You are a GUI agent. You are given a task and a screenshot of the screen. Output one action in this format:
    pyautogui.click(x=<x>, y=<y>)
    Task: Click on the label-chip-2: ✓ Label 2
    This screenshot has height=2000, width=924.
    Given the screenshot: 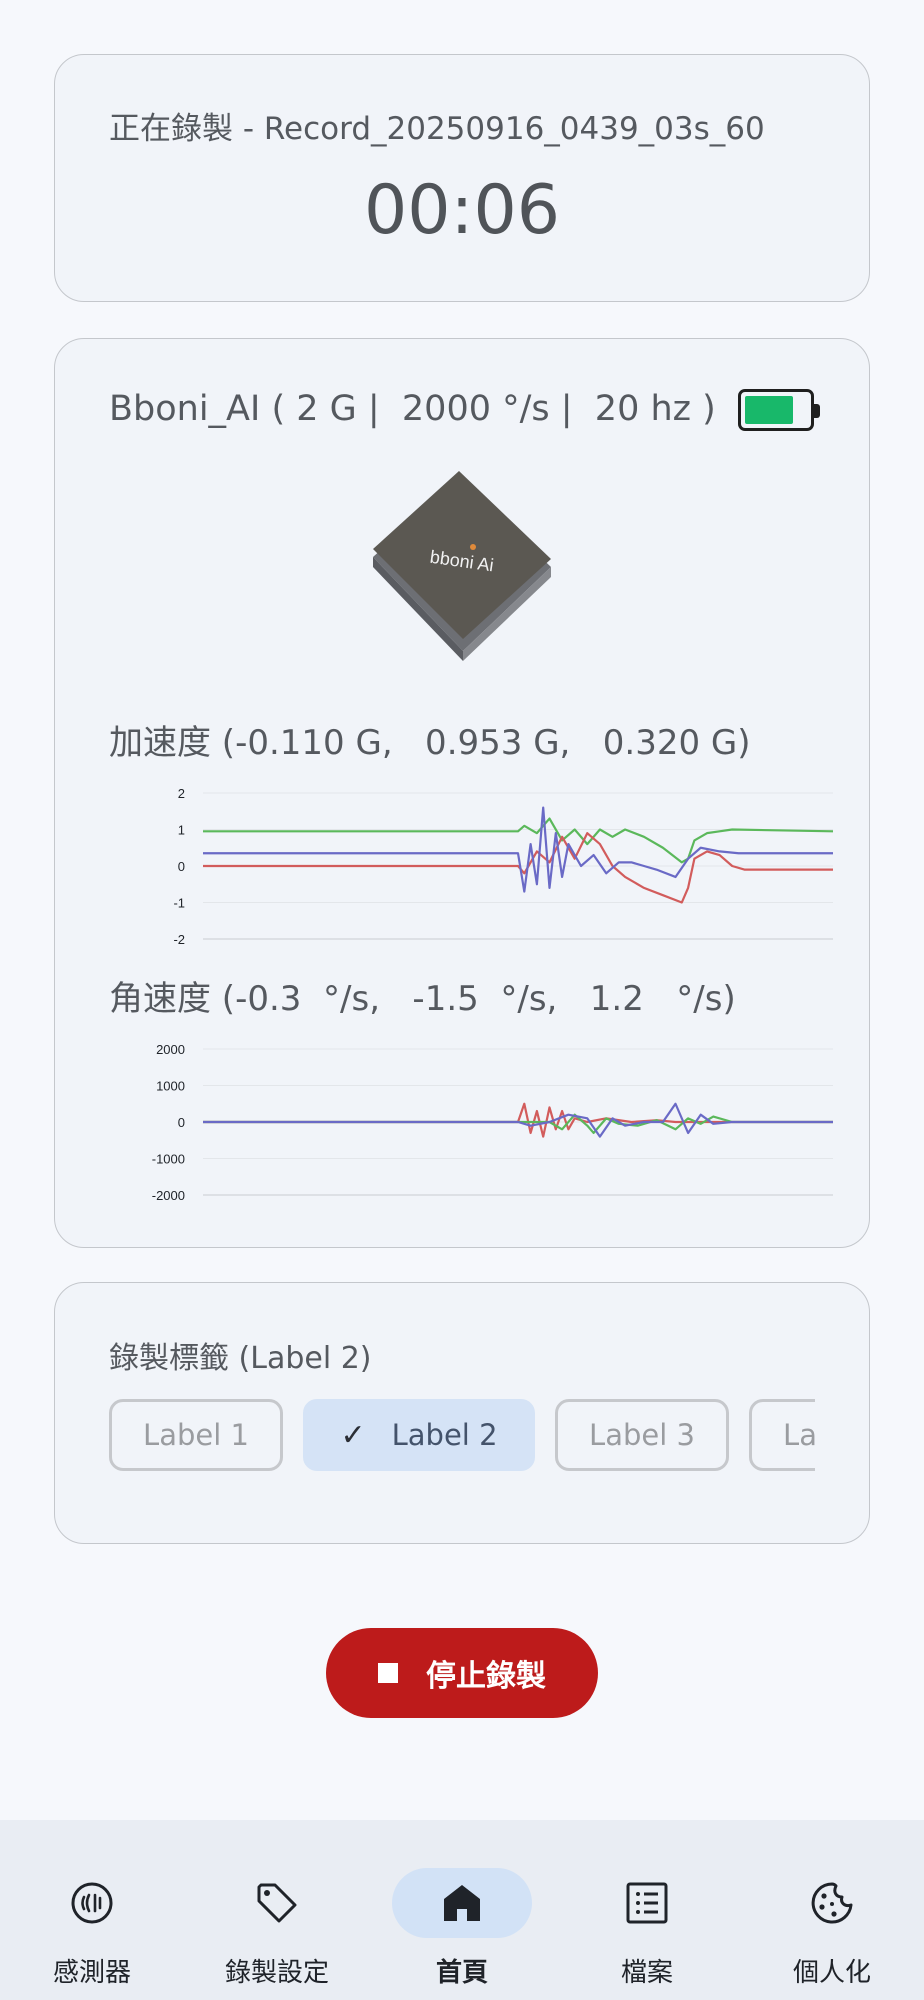 What is the action you would take?
    pyautogui.click(x=419, y=1435)
    